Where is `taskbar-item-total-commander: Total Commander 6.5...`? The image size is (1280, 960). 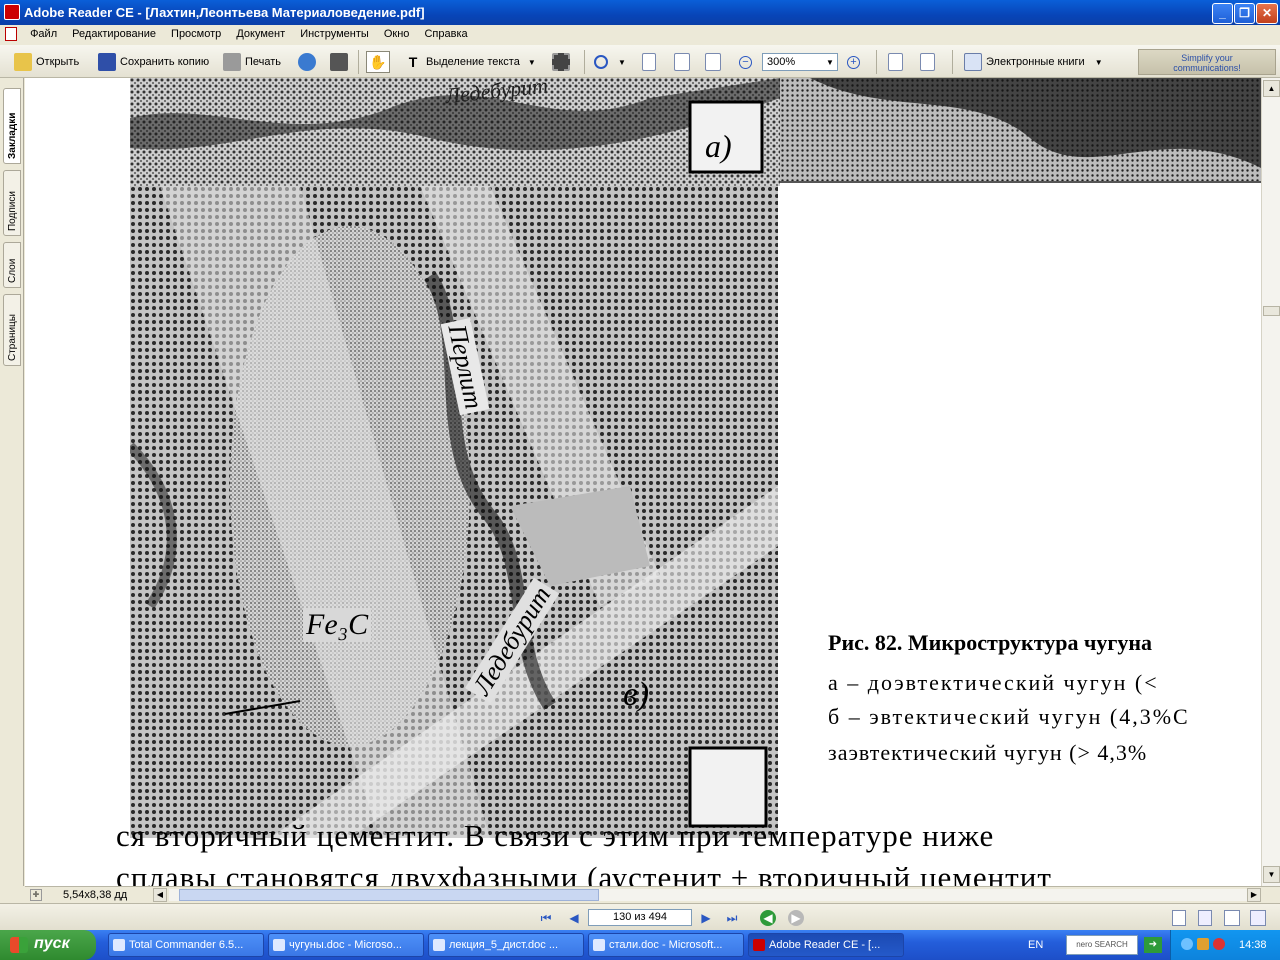 taskbar-item-total-commander: Total Commander 6.5... is located at coordinates (186, 945).